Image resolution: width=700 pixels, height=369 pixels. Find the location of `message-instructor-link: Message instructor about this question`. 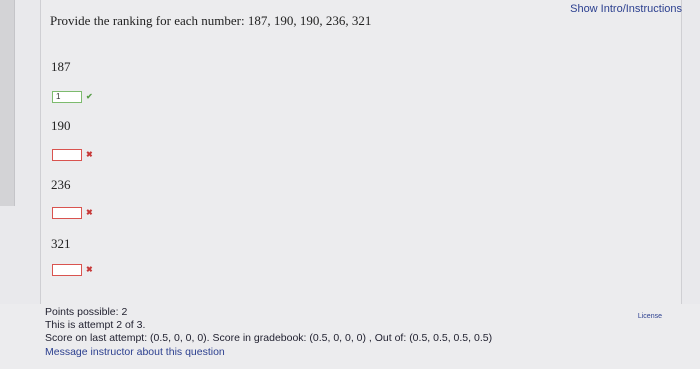

message-instructor-link: Message instructor about this question is located at coordinates (135, 352).